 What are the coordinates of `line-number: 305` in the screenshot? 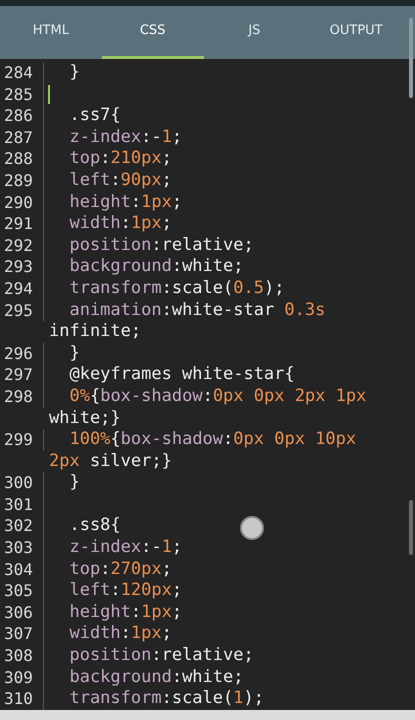 It's located at (22, 591).